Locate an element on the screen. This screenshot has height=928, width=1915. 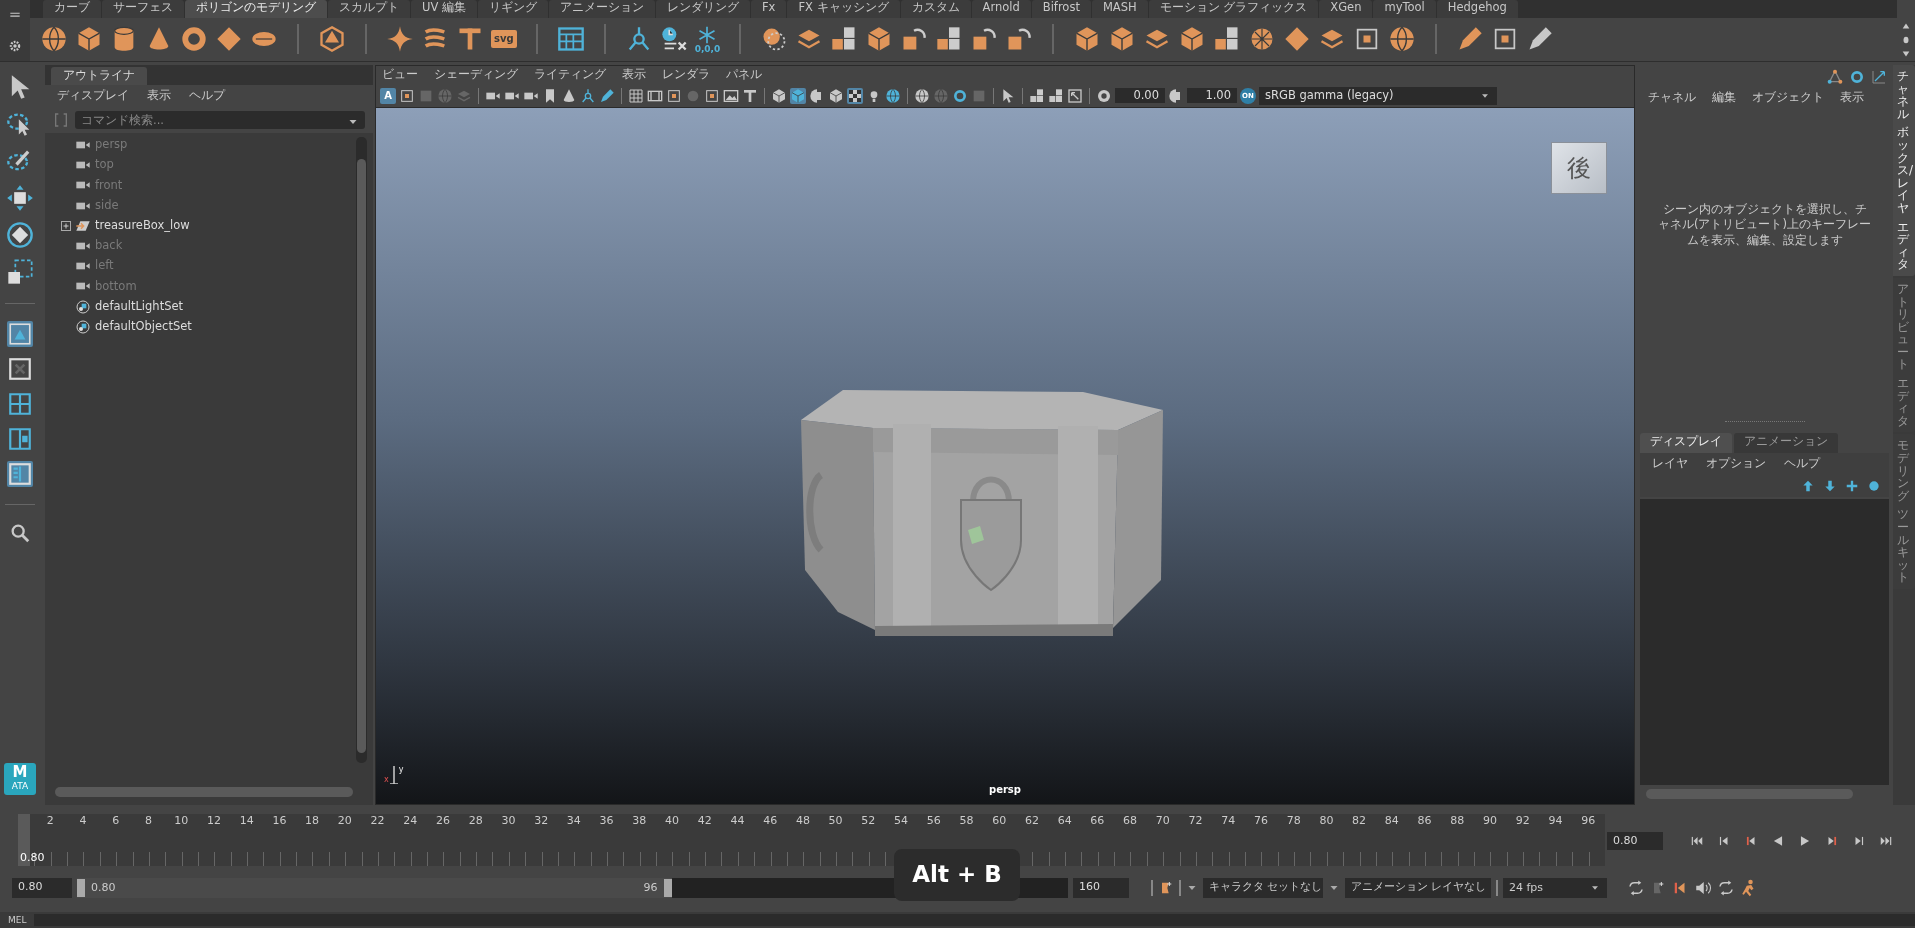
checker-icon is located at coordinates (855, 95).